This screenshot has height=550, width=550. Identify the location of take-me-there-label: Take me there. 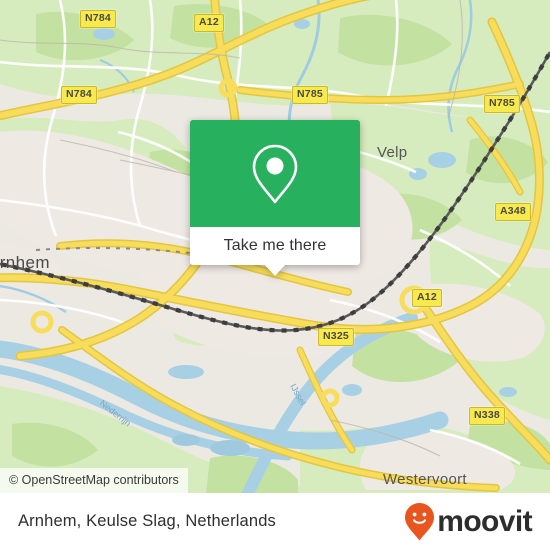
(275, 245).